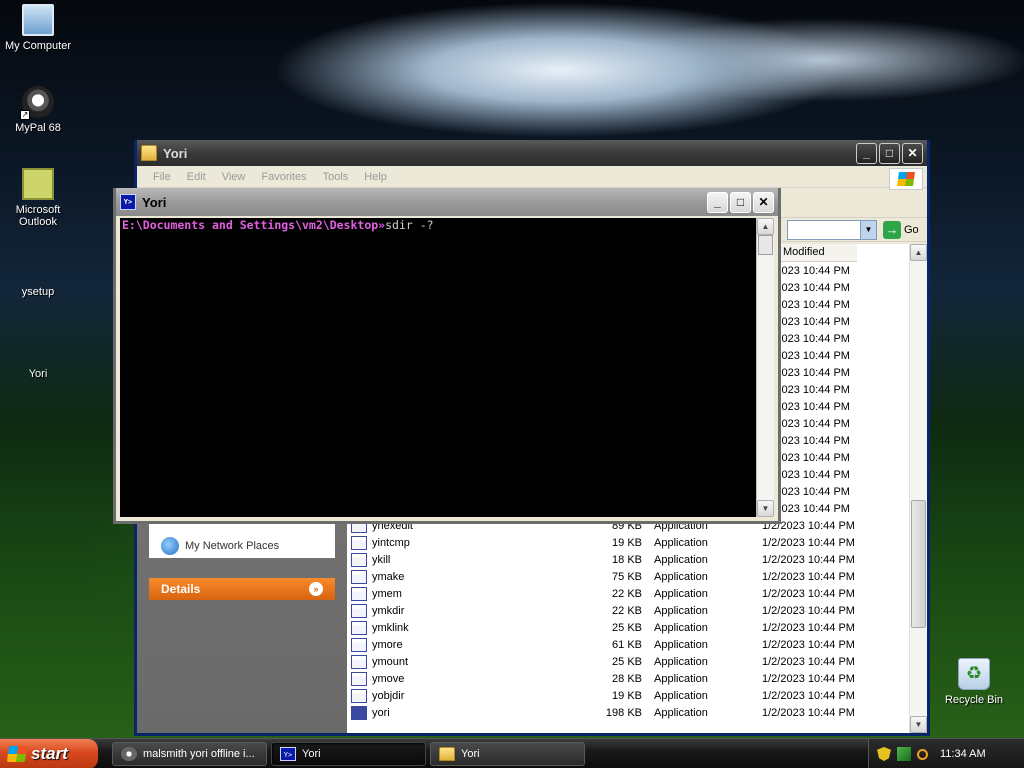 This screenshot has width=1024, height=768. I want to click on file-row: yobjdir 19 KB Application 1/2/2023 10:44 PM, so click(628, 695).